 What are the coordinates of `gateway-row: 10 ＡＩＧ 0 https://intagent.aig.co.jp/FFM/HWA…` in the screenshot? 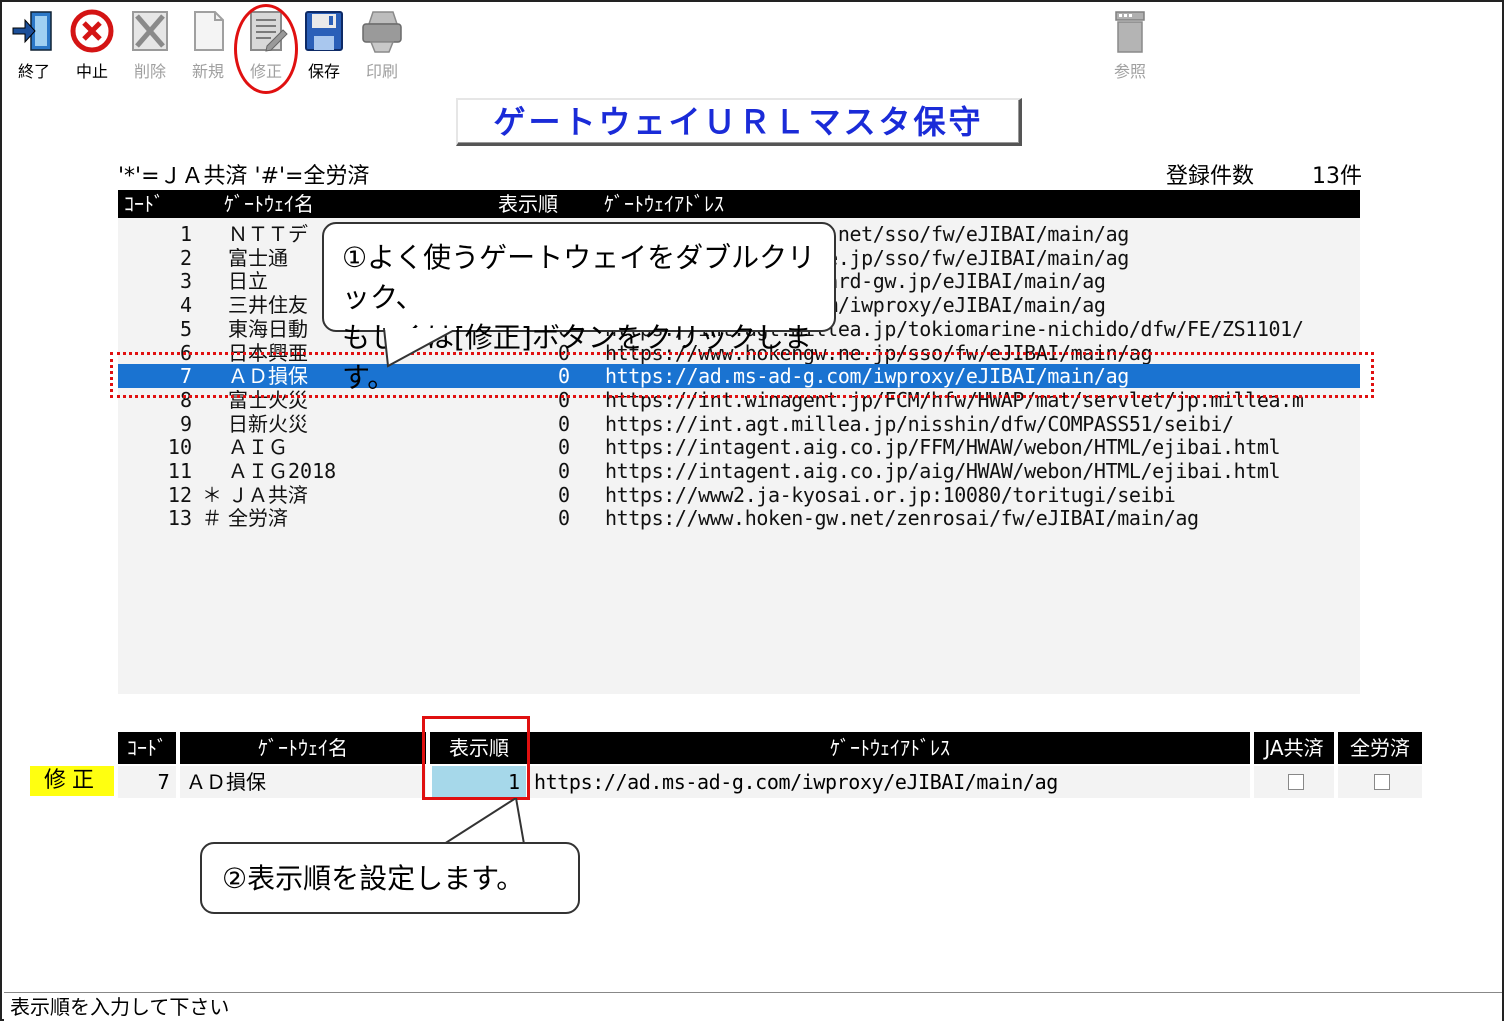 It's located at (739, 447).